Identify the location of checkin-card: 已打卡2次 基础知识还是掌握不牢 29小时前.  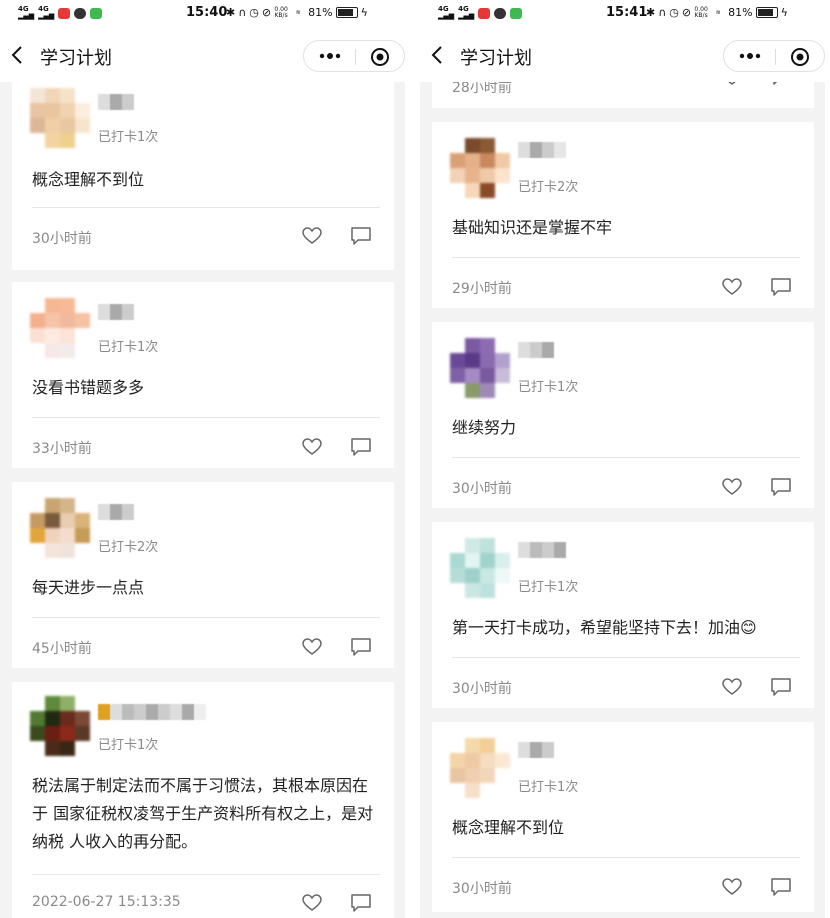
(623, 215).